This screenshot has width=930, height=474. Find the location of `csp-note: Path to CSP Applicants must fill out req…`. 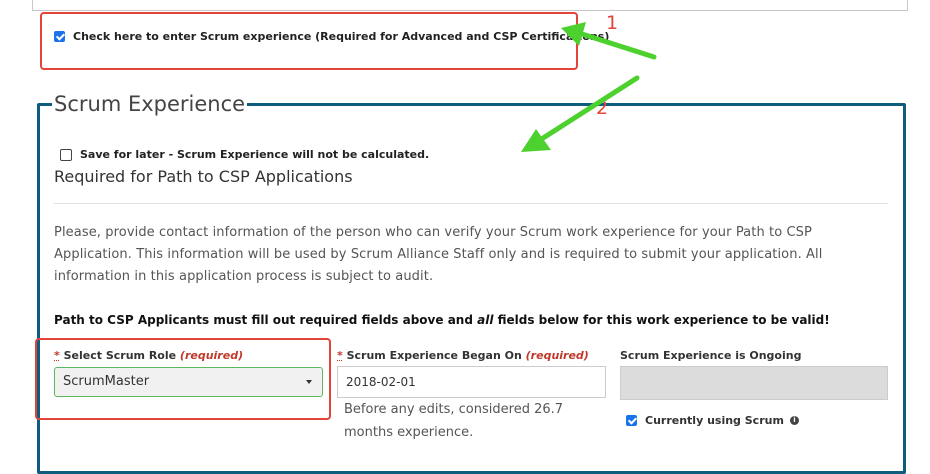

csp-note: Path to CSP Applicants must fill out req… is located at coordinates (442, 320).